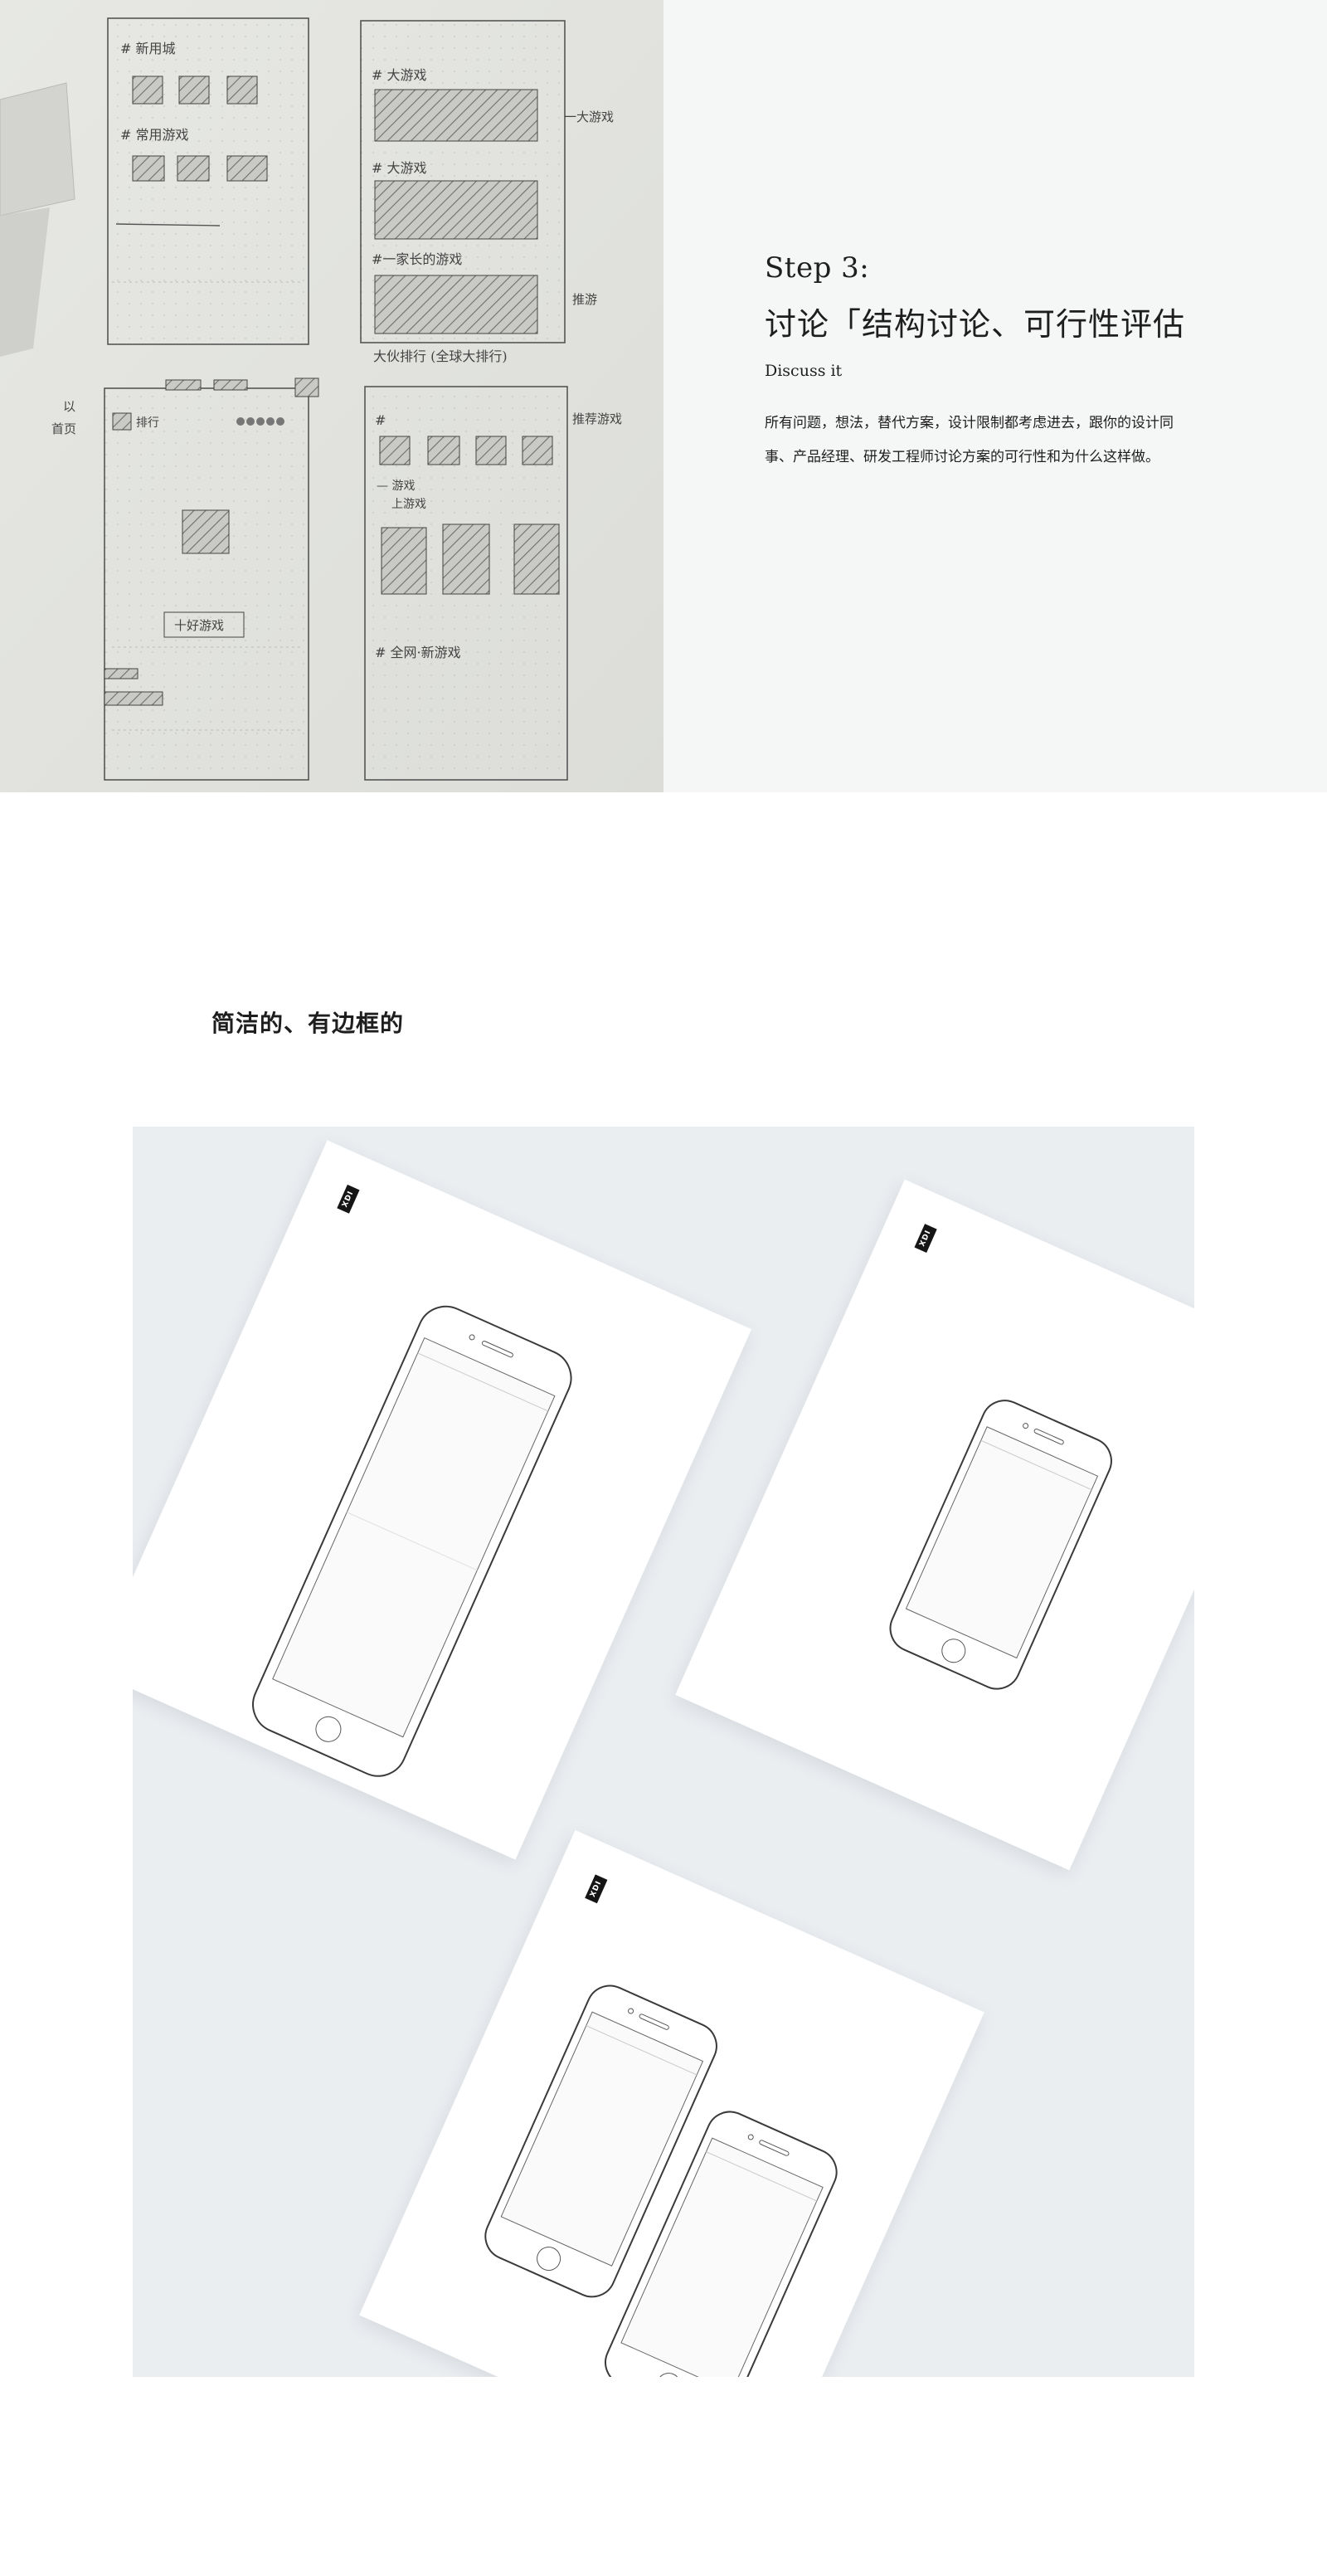 Image resolution: width=1327 pixels, height=2576 pixels. Describe the element at coordinates (199, 625) in the screenshot. I see `svg-text: 十好游戏` at that location.